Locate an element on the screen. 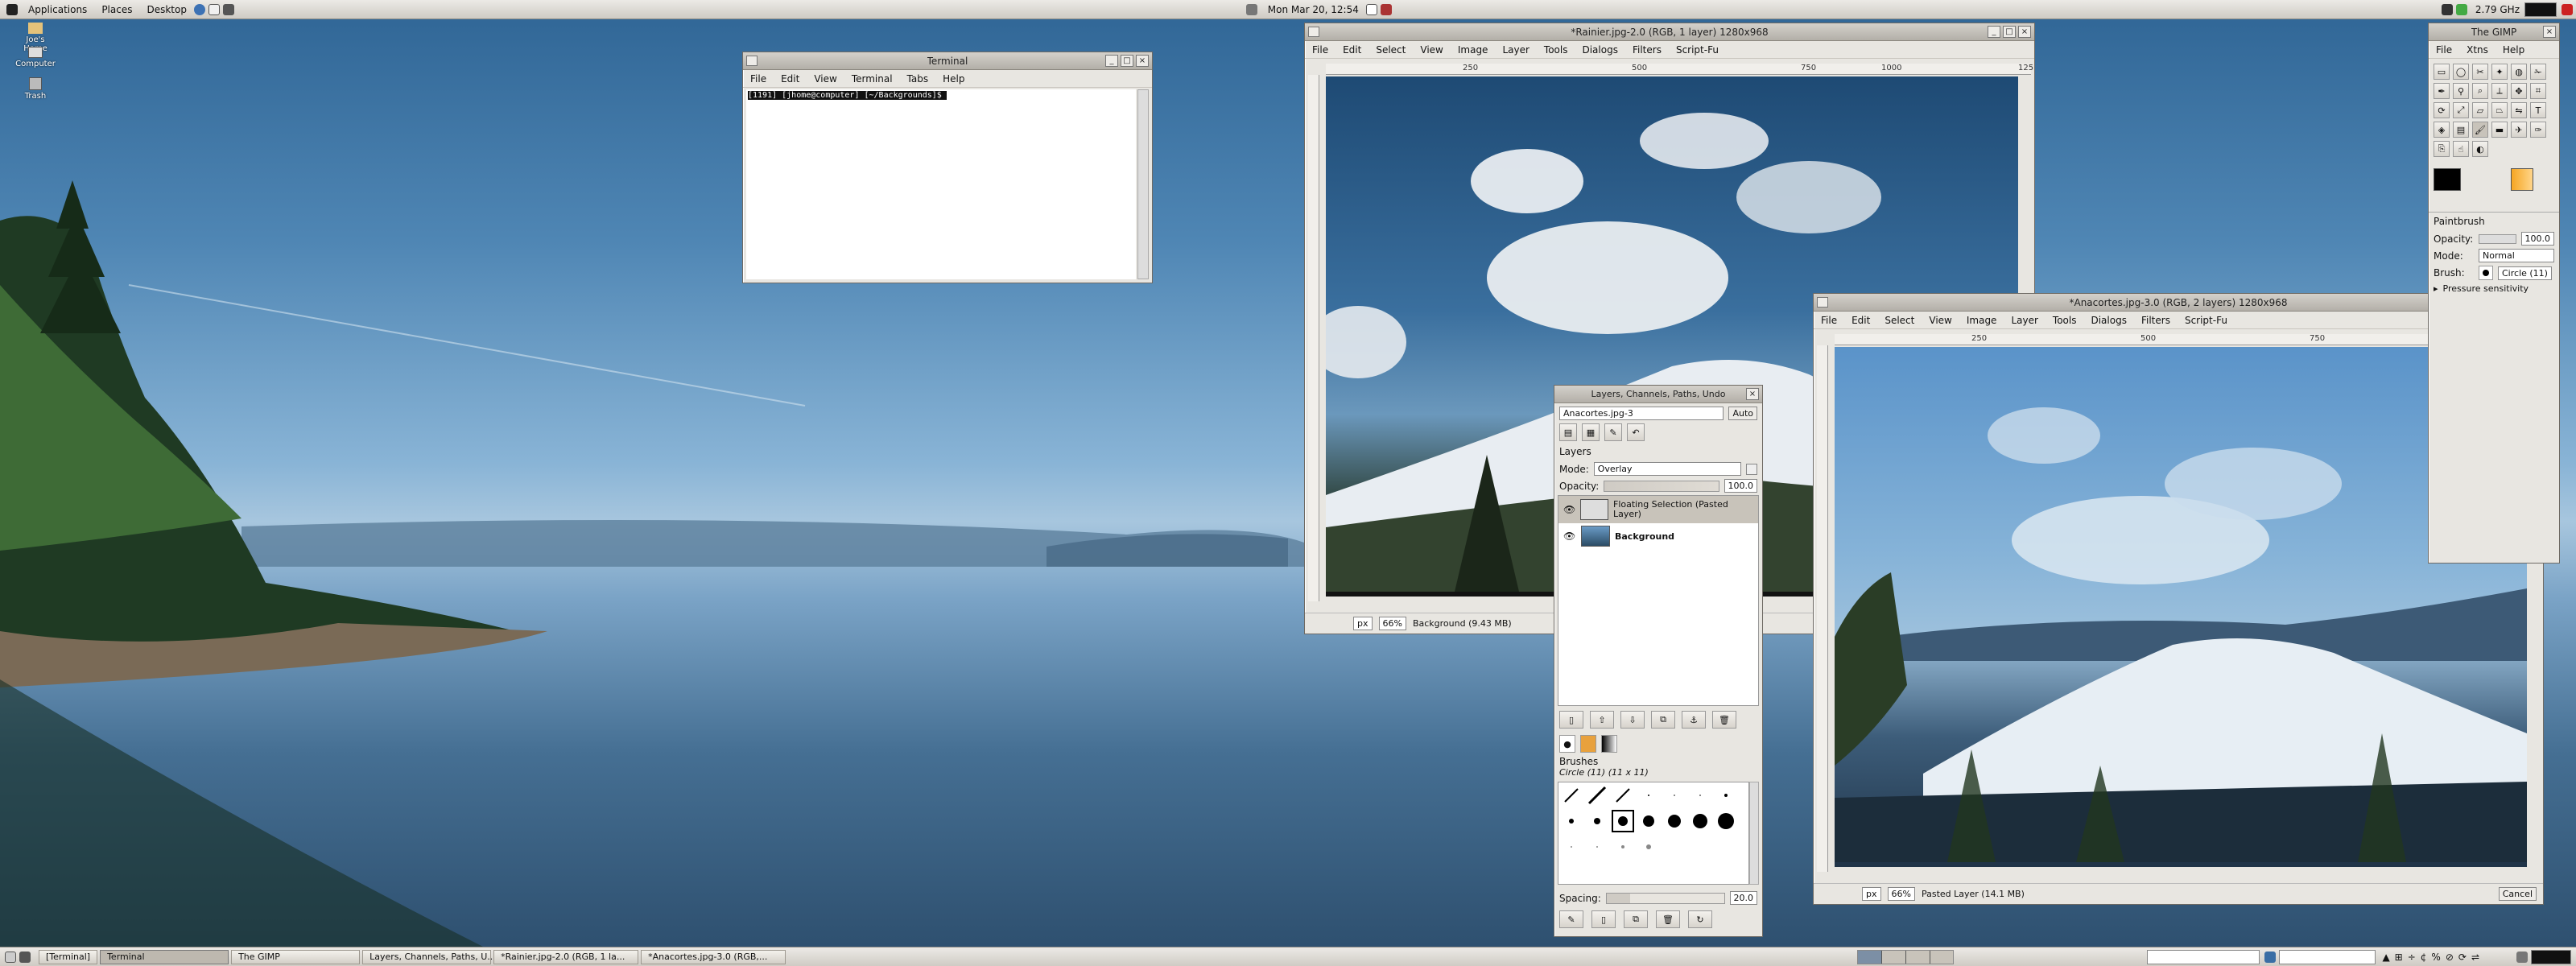  terminal-menu-terminal: Terminal is located at coordinates (872, 79).